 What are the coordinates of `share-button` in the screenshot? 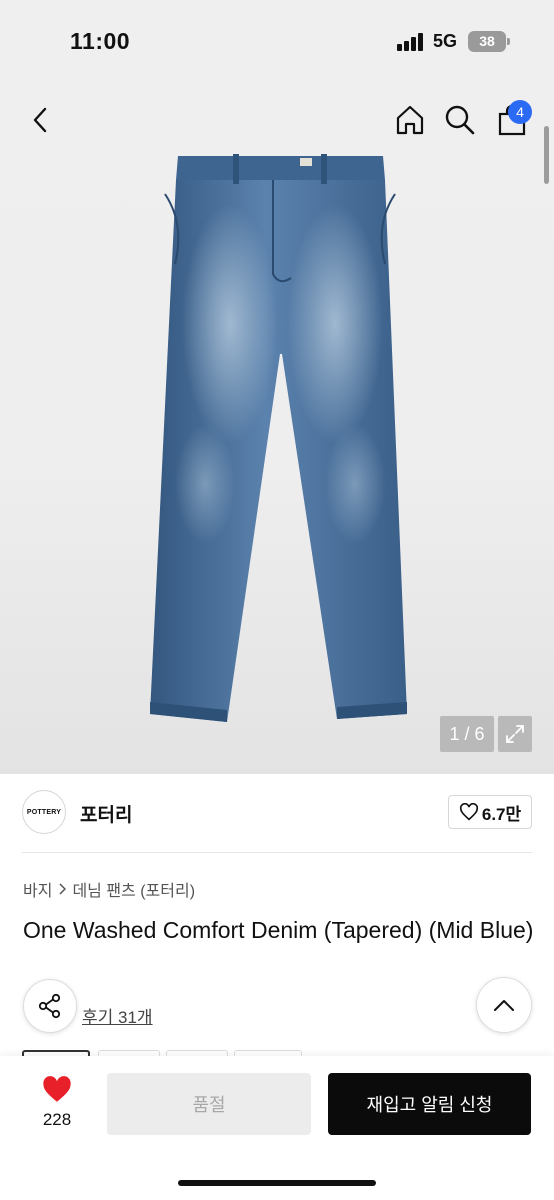 It's located at (50, 1006).